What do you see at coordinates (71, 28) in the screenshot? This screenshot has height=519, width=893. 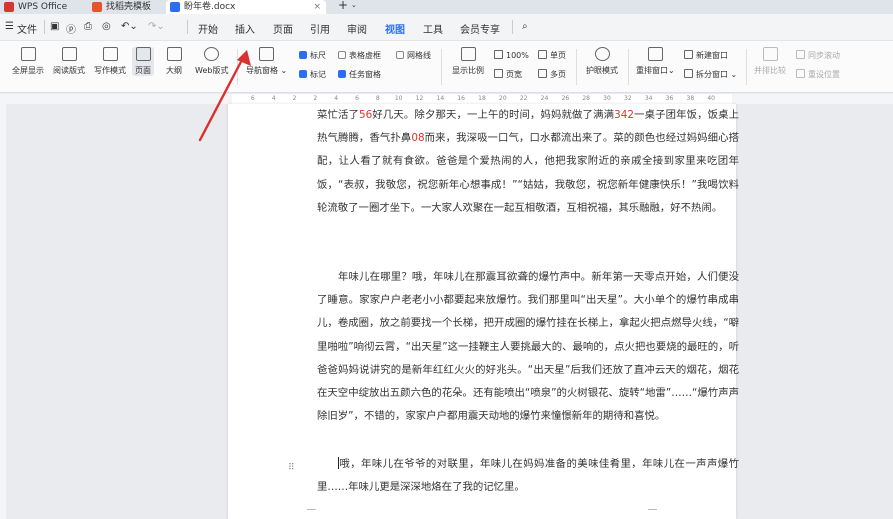 I see `export-pdf-icon: ⓟ` at bounding box center [71, 28].